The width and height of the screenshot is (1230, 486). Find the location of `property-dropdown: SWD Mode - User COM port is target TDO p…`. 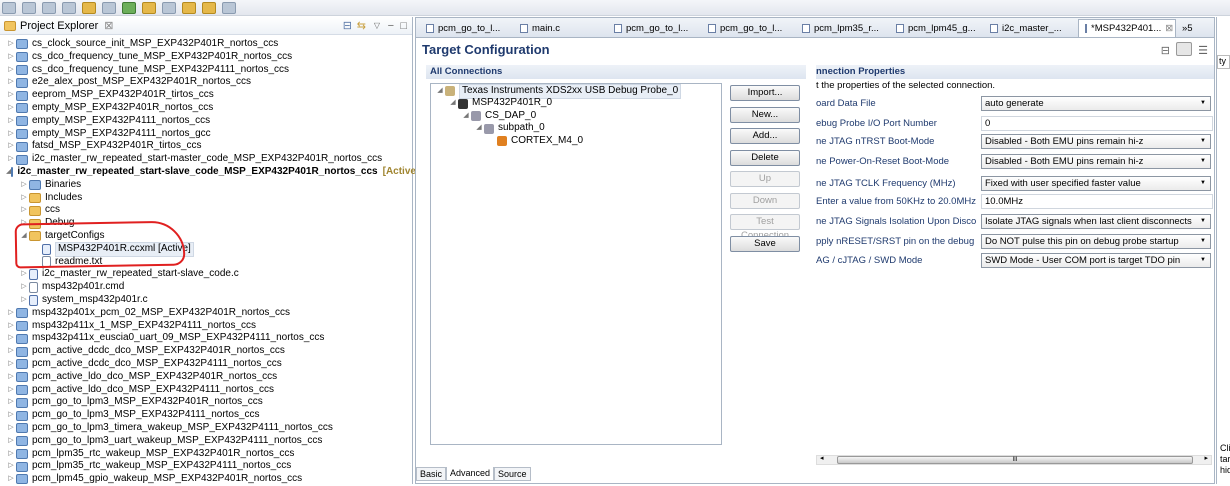

property-dropdown: SWD Mode - User COM port is target TDO p… is located at coordinates (1096, 260).